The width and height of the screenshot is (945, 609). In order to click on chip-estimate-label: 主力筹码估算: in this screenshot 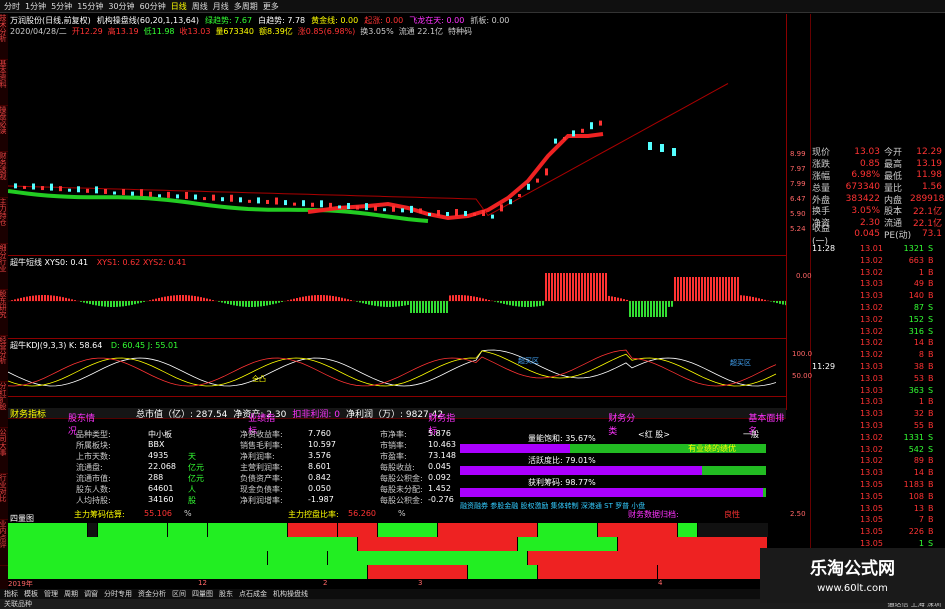, I will do `click(99, 514)`.